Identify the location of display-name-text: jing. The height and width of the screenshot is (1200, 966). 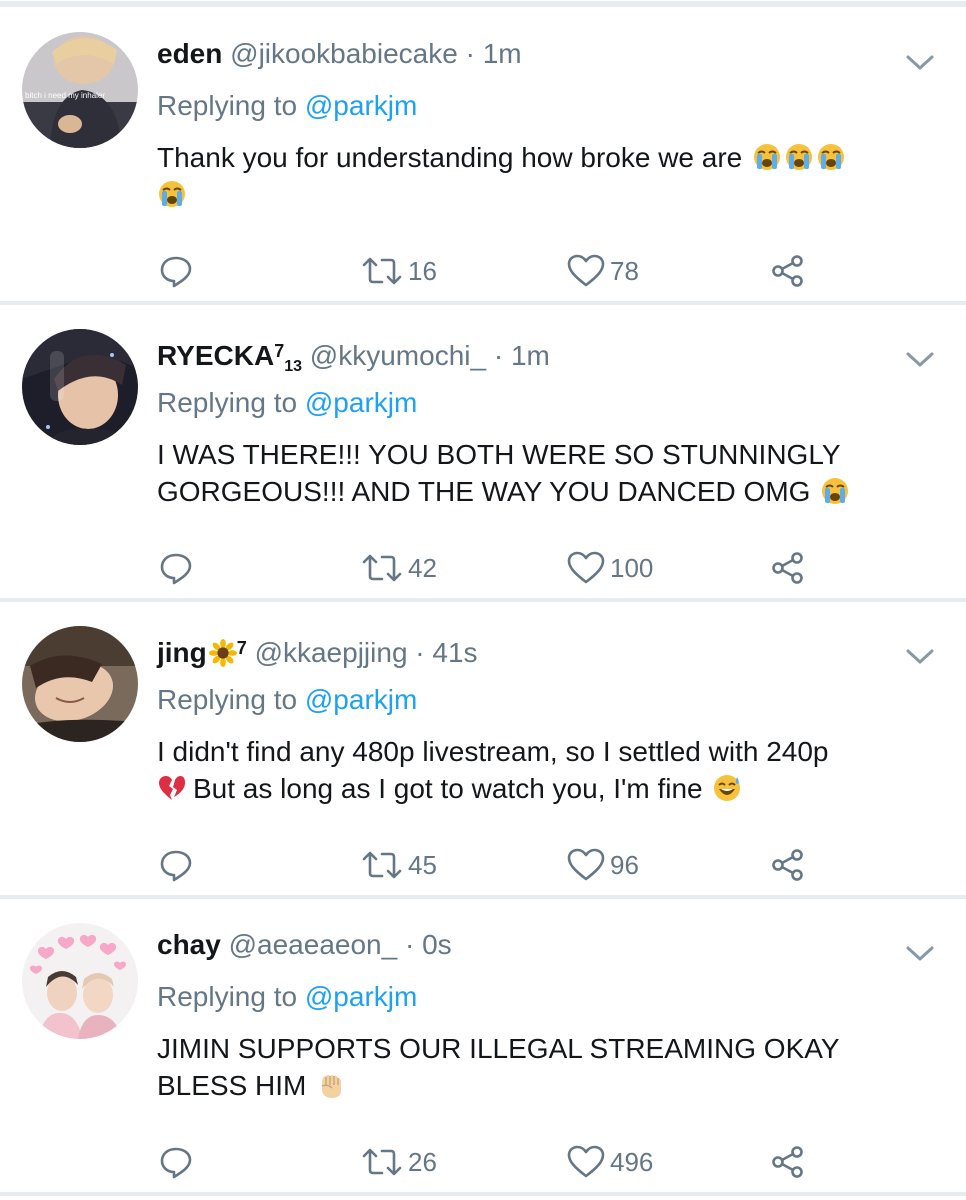
(182, 652).